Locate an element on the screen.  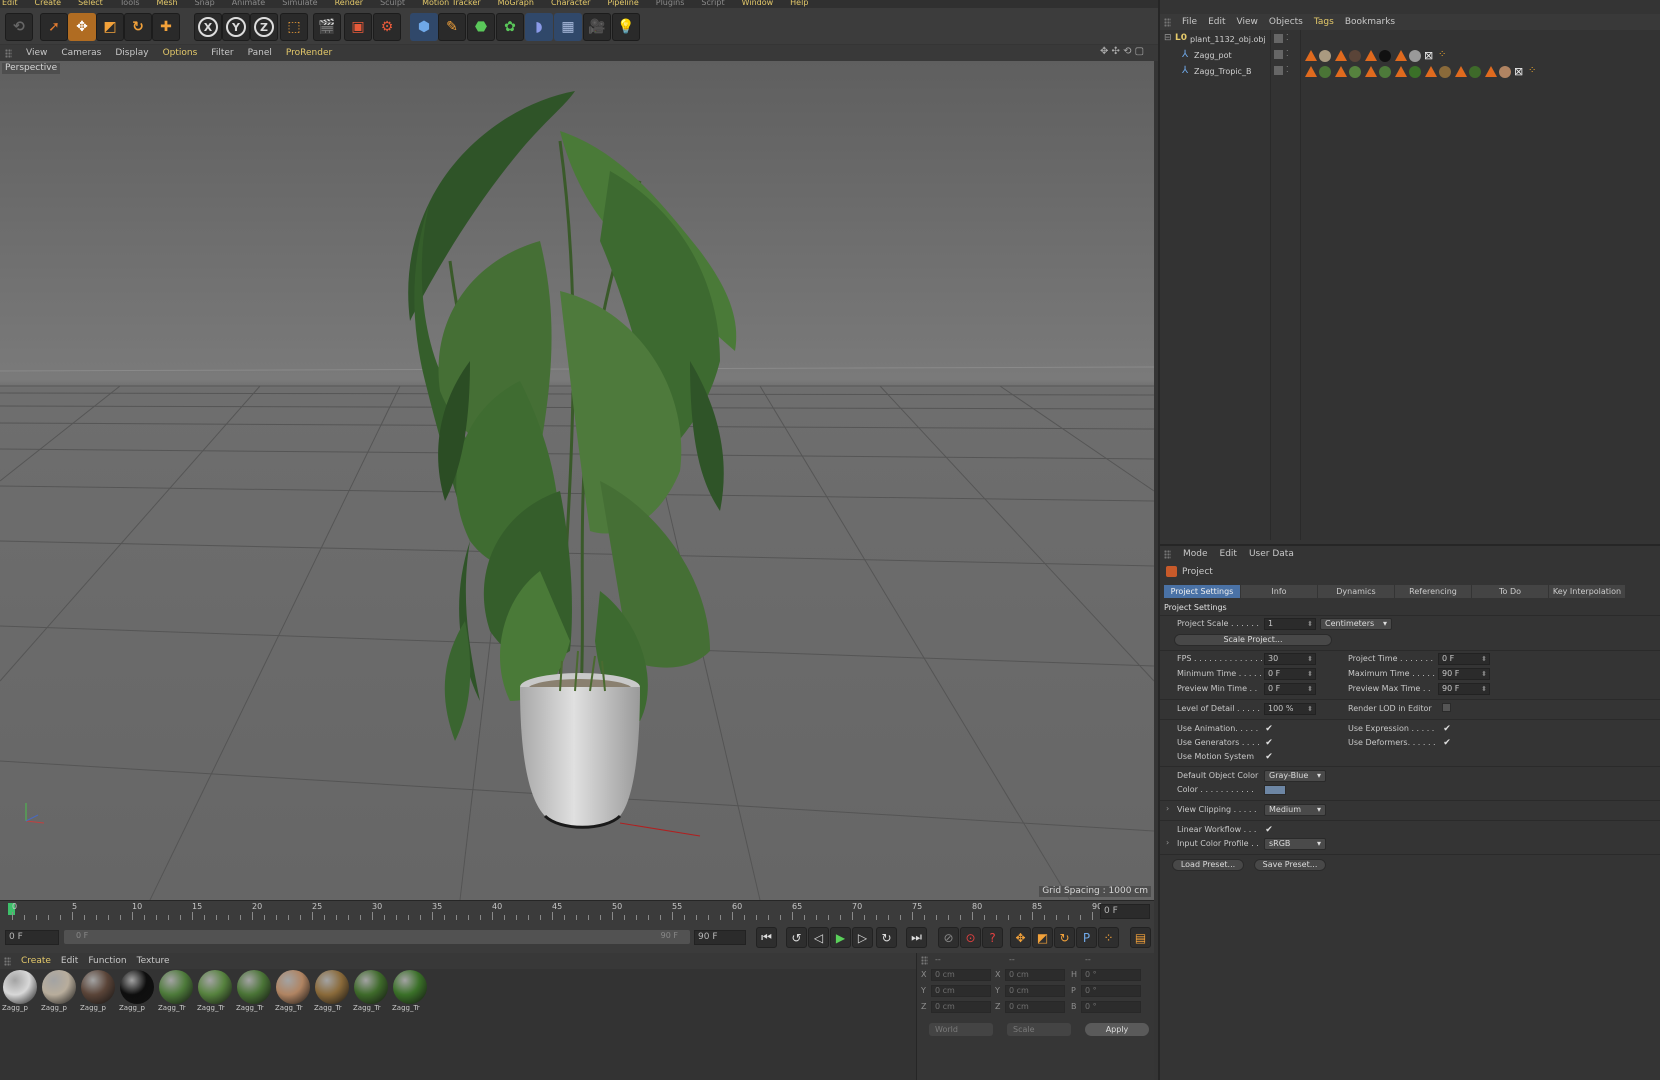
viewport-menu-options: Options is located at coordinates (180, 53).